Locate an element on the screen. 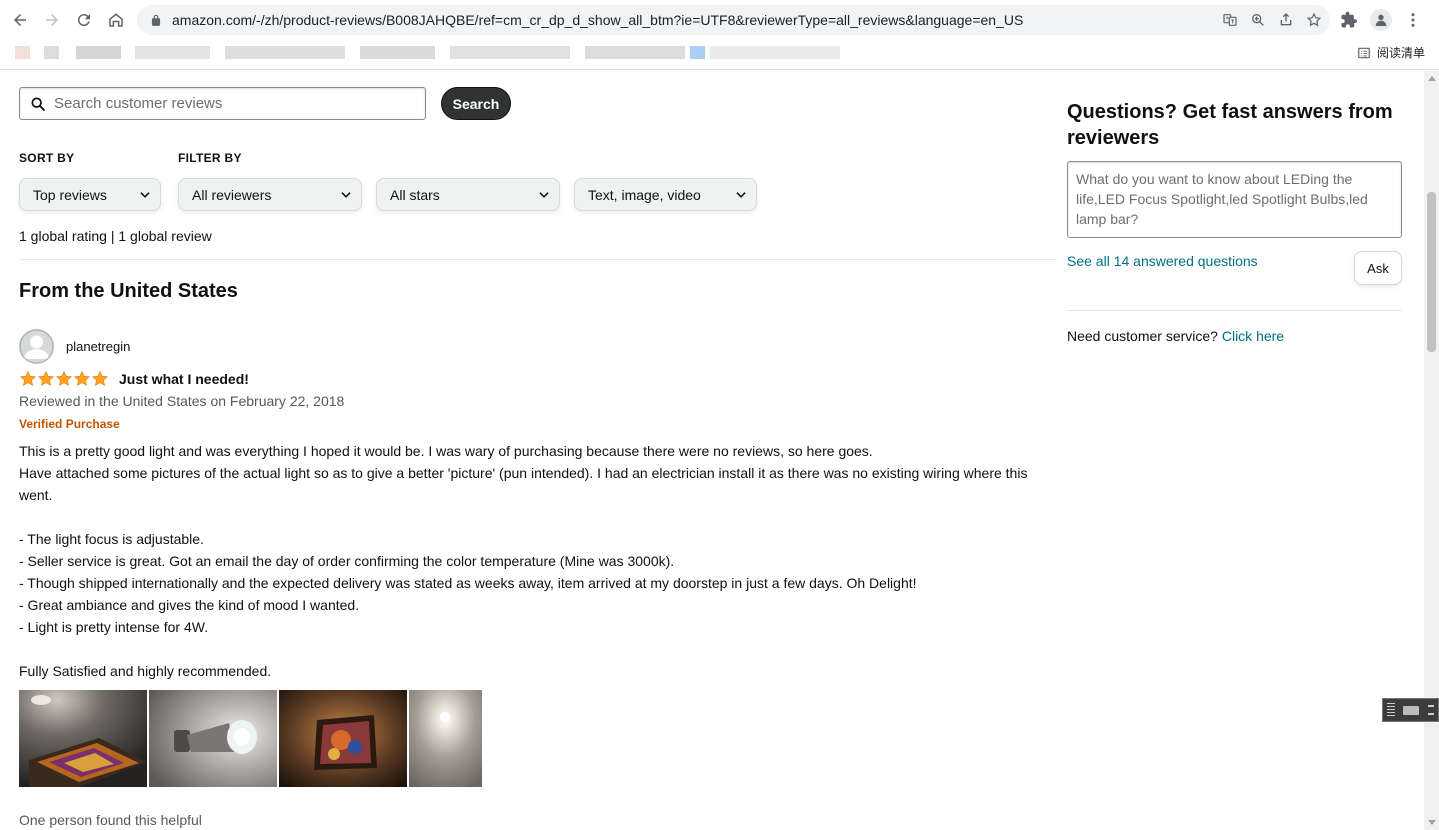 The width and height of the screenshot is (1439, 830). review-search-box is located at coordinates (222, 103).